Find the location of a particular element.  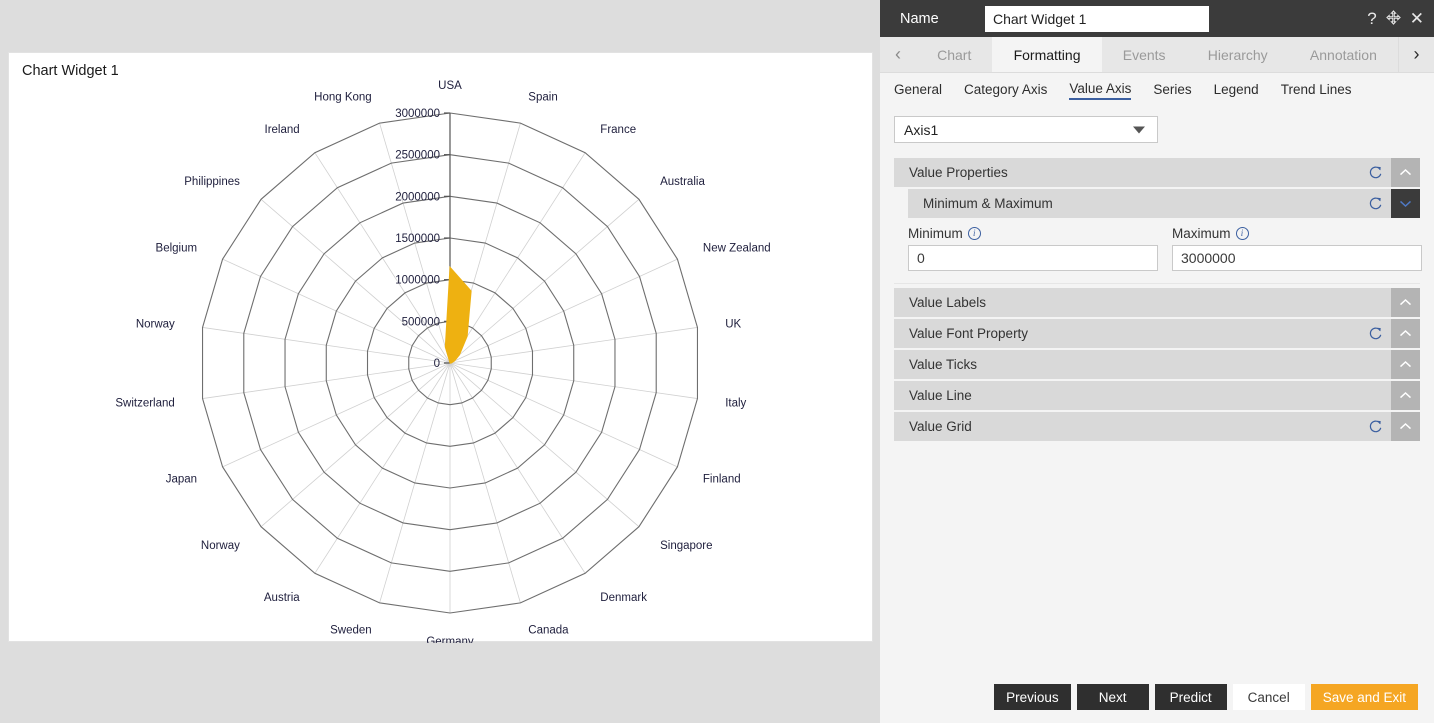

window-controls: ? ✕ is located at coordinates (1395, 18).